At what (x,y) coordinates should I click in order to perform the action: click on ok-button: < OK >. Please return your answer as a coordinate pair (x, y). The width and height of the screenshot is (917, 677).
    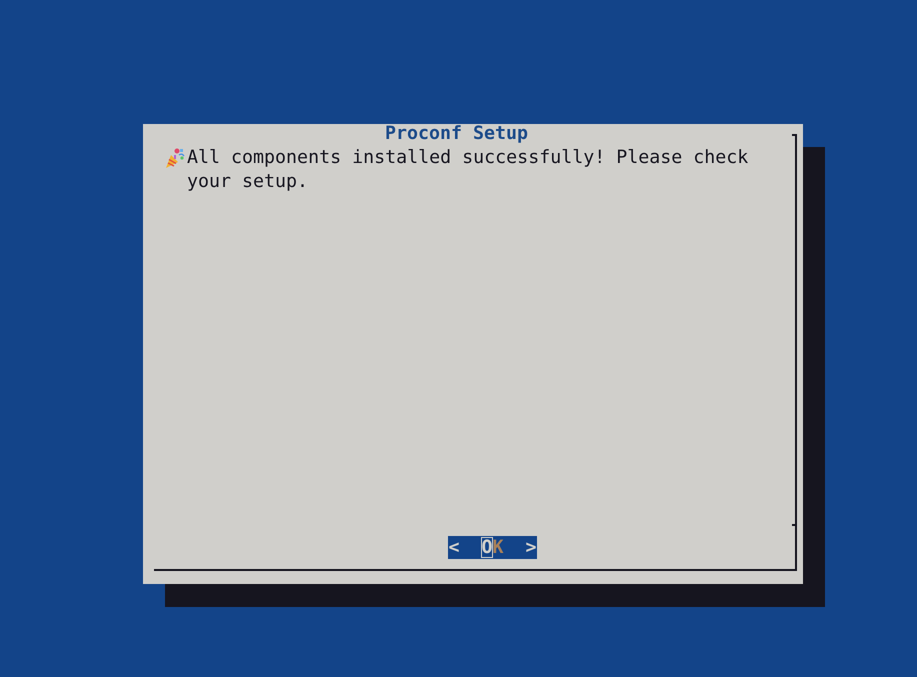
    Looking at the image, I should click on (492, 547).